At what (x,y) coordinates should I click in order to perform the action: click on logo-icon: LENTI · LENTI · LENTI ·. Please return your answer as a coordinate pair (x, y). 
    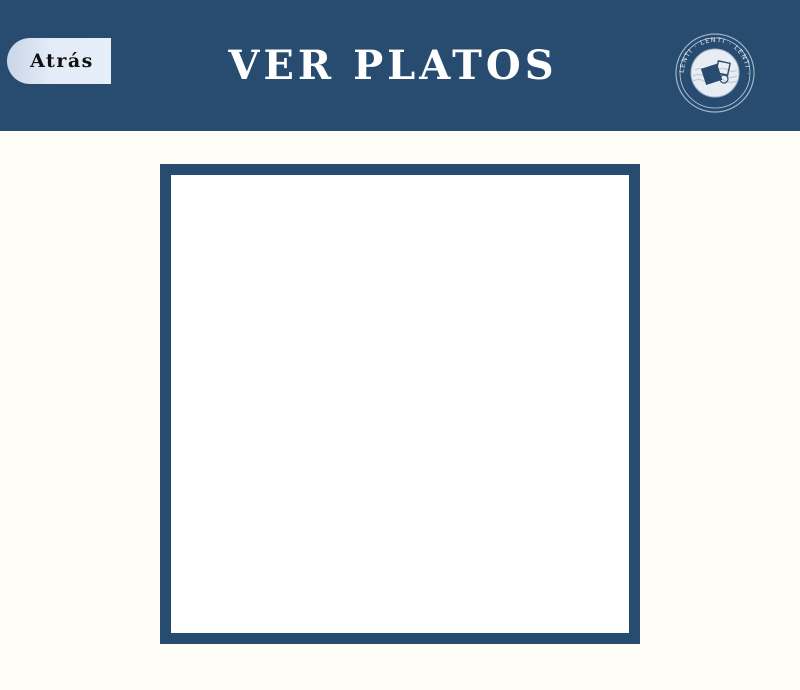
    Looking at the image, I should click on (715, 73).